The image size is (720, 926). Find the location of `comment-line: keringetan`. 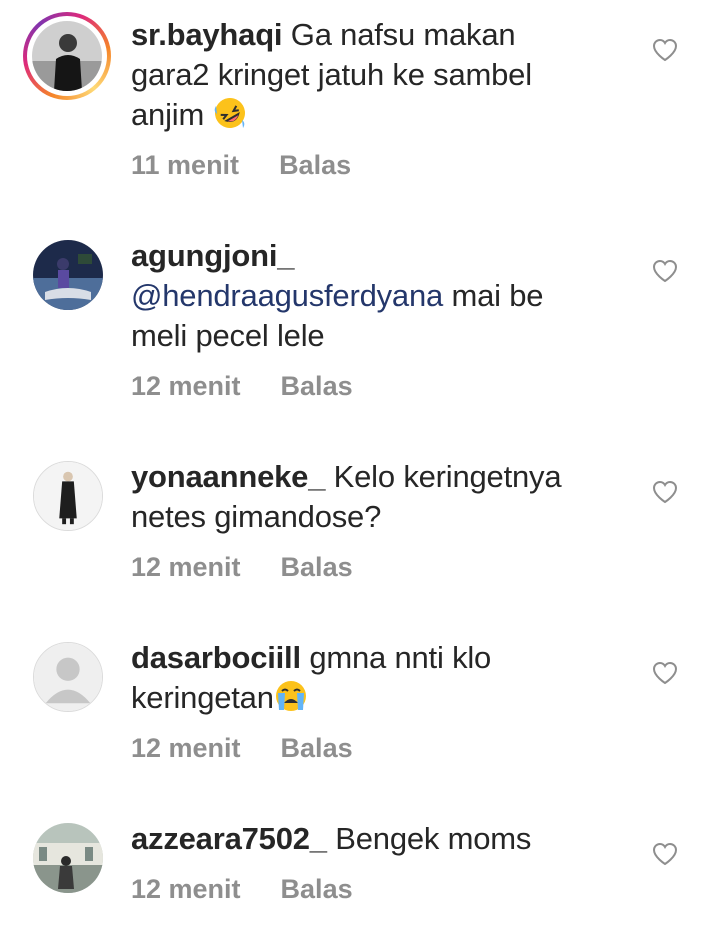

comment-line: keringetan is located at coordinates (202, 697).